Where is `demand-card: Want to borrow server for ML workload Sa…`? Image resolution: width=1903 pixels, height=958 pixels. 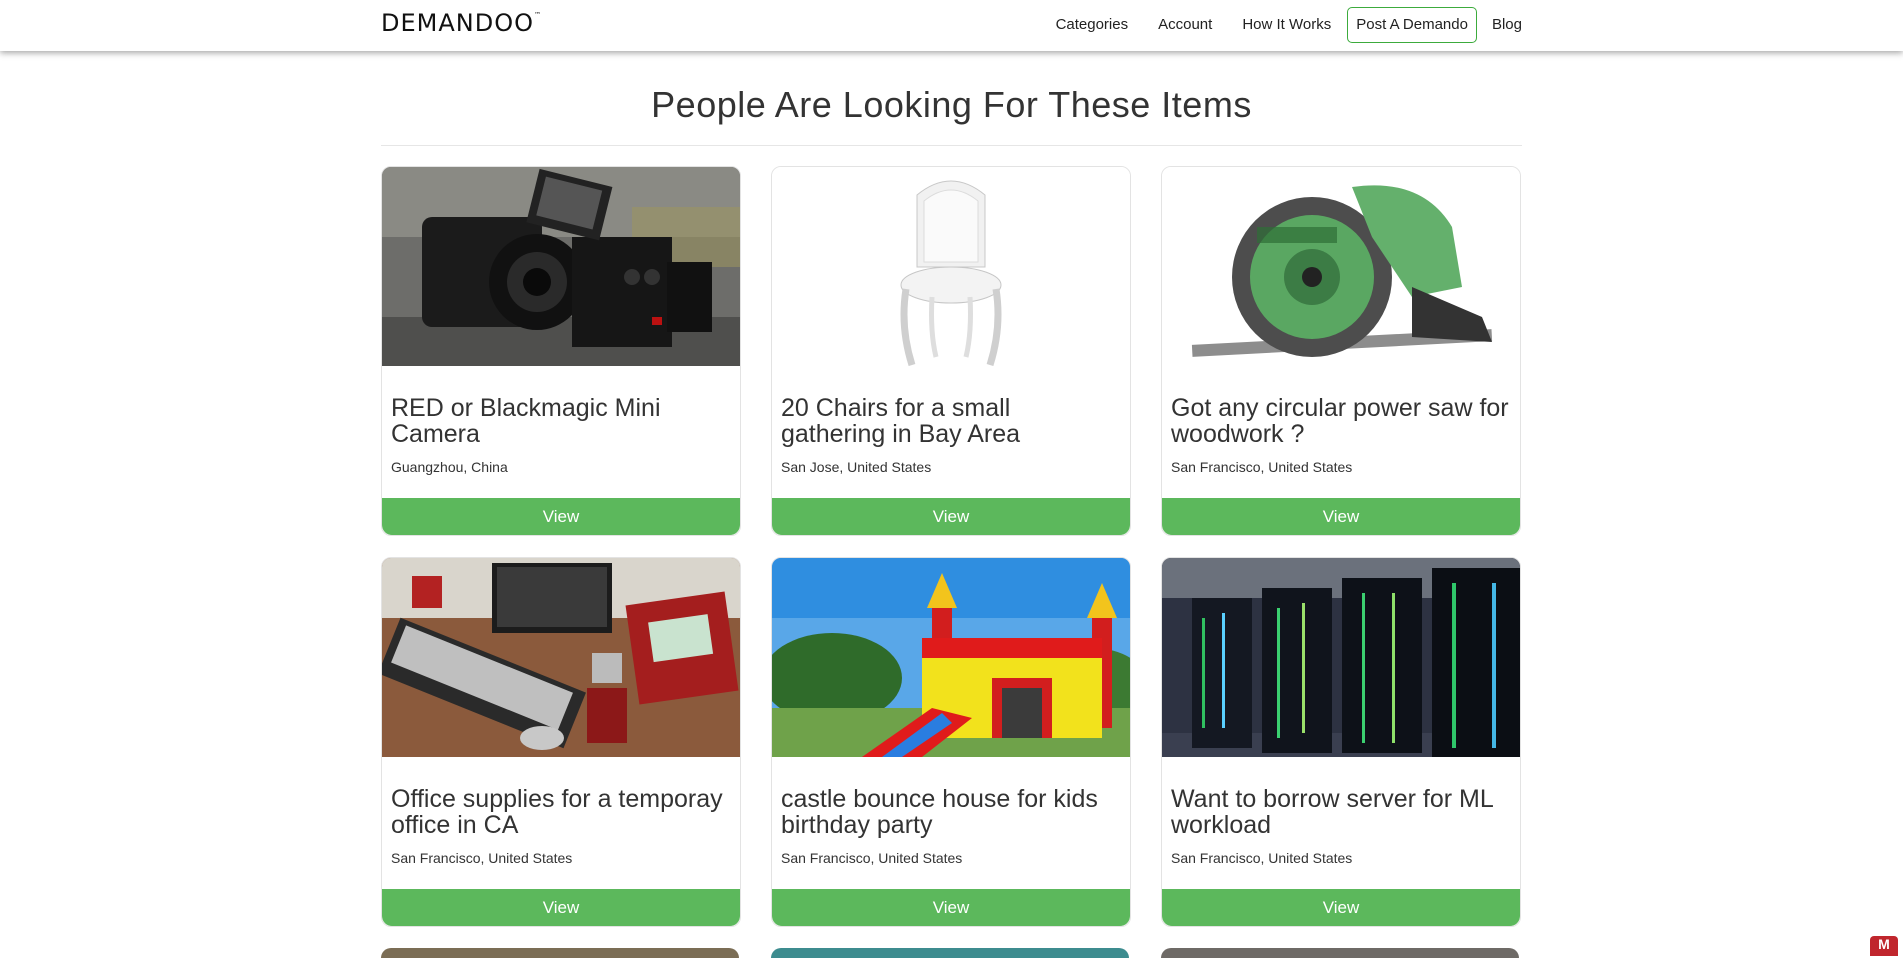
demand-card: Want to borrow server for ML workload Sa… is located at coordinates (1341, 742).